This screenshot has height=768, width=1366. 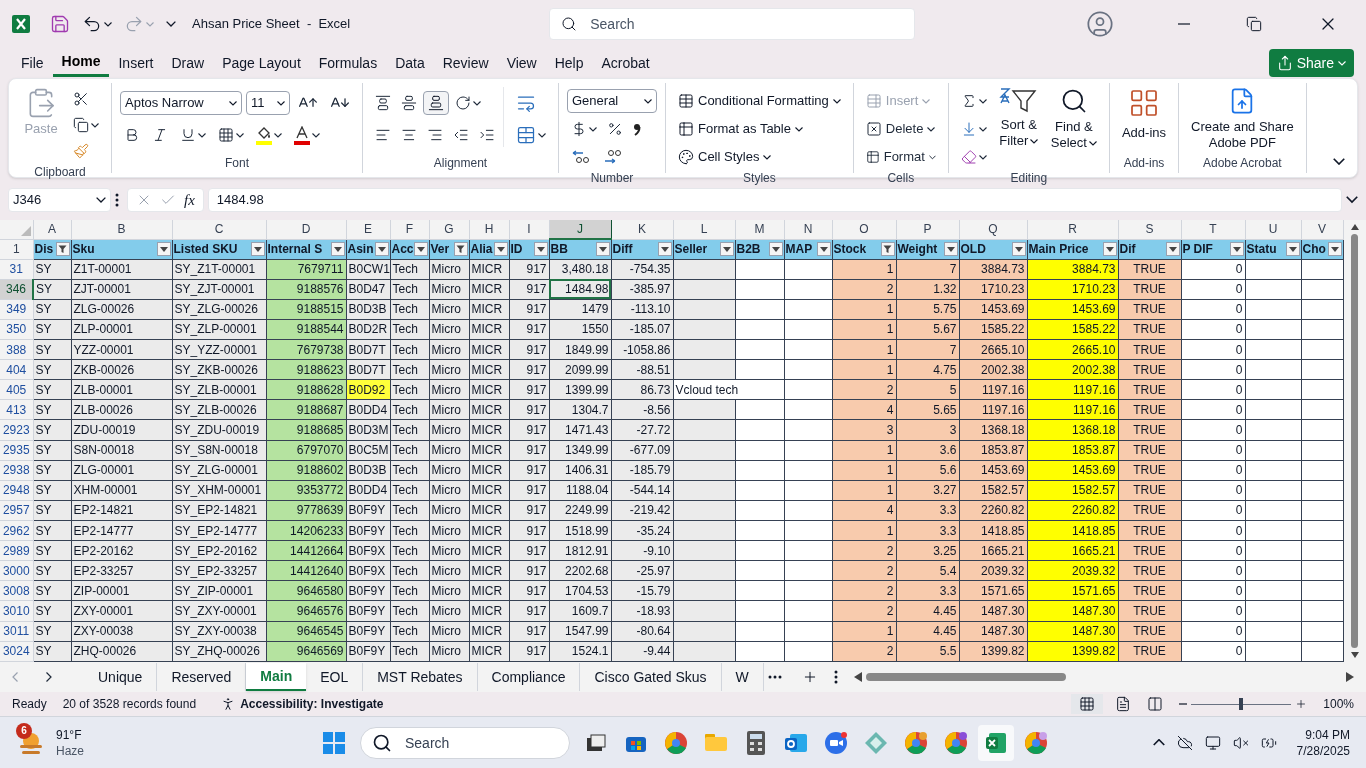 I want to click on restore-icon, so click(x=1254, y=24).